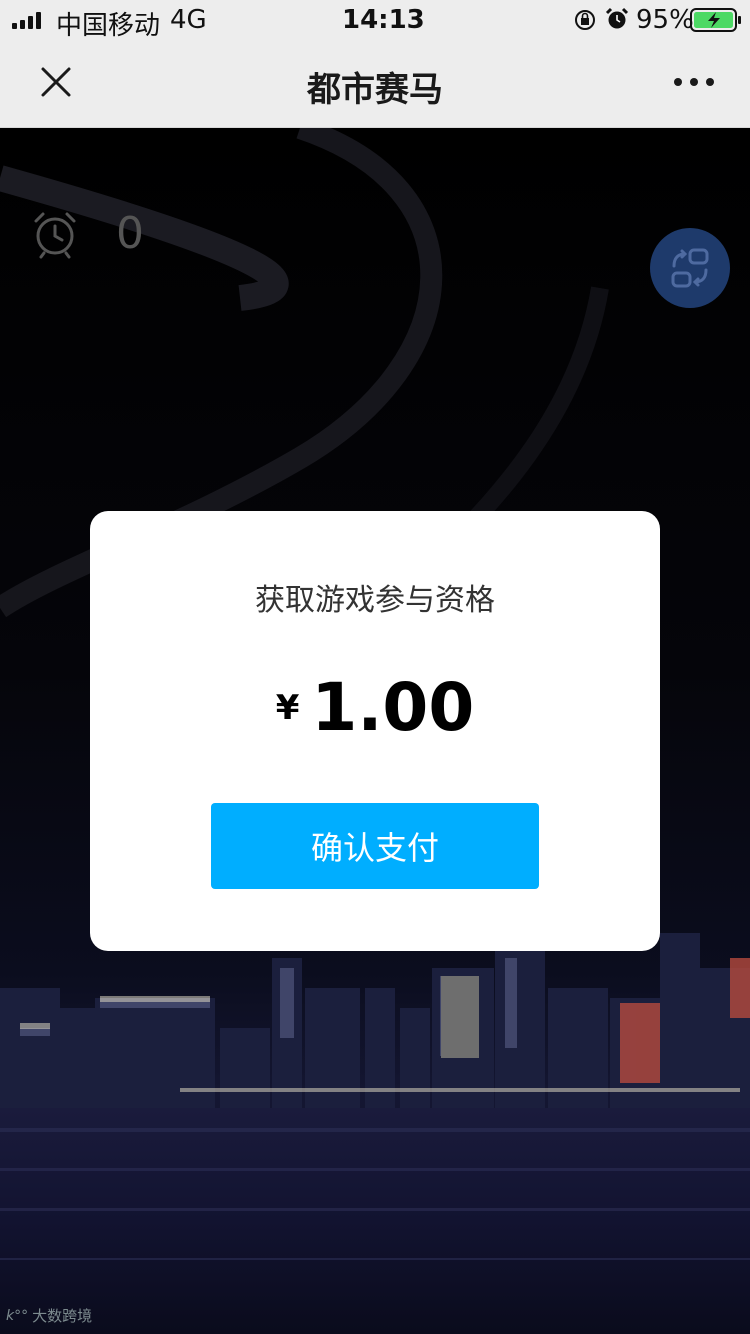 The height and width of the screenshot is (1334, 750). I want to click on price-amount: 1.00, so click(393, 707).